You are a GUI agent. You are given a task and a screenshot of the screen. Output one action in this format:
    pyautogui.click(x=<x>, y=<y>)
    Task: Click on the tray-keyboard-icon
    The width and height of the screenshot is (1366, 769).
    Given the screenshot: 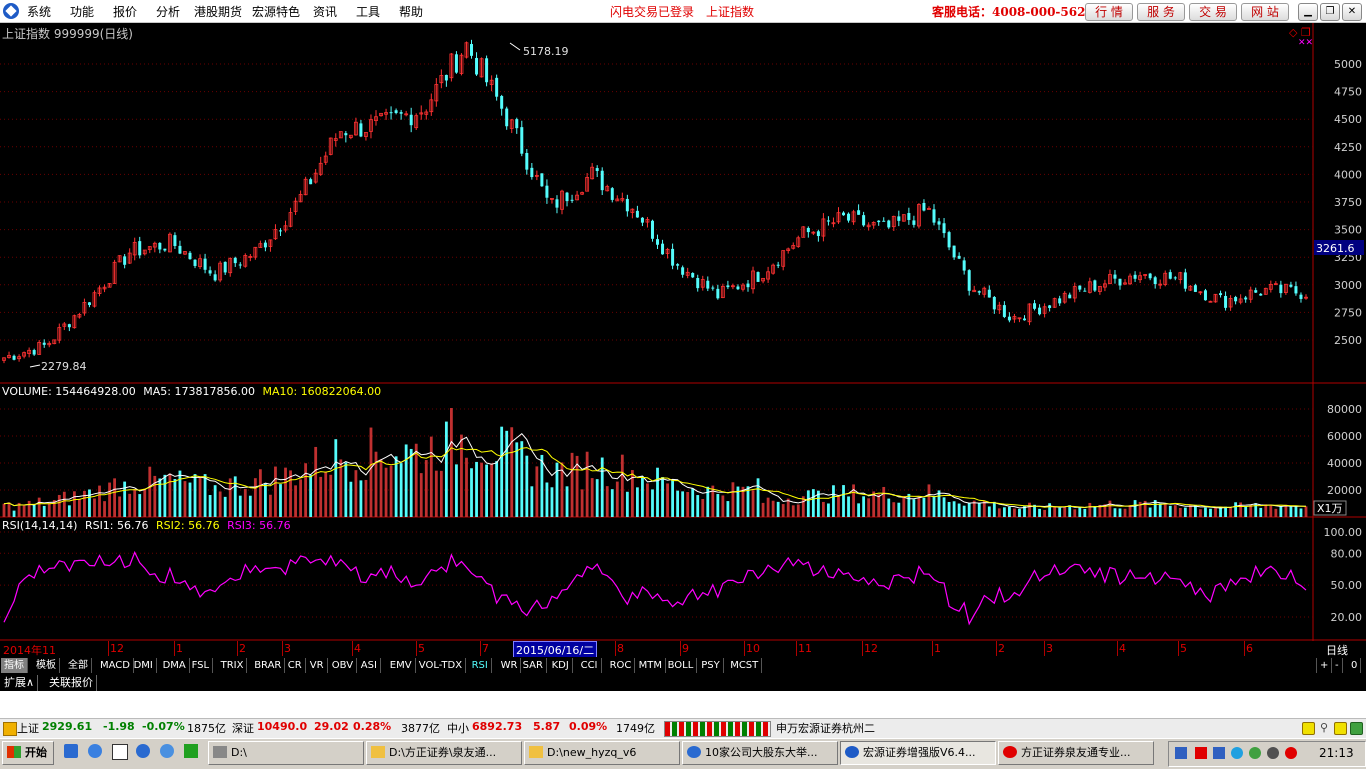 What is the action you would take?
    pyautogui.click(x=1181, y=753)
    